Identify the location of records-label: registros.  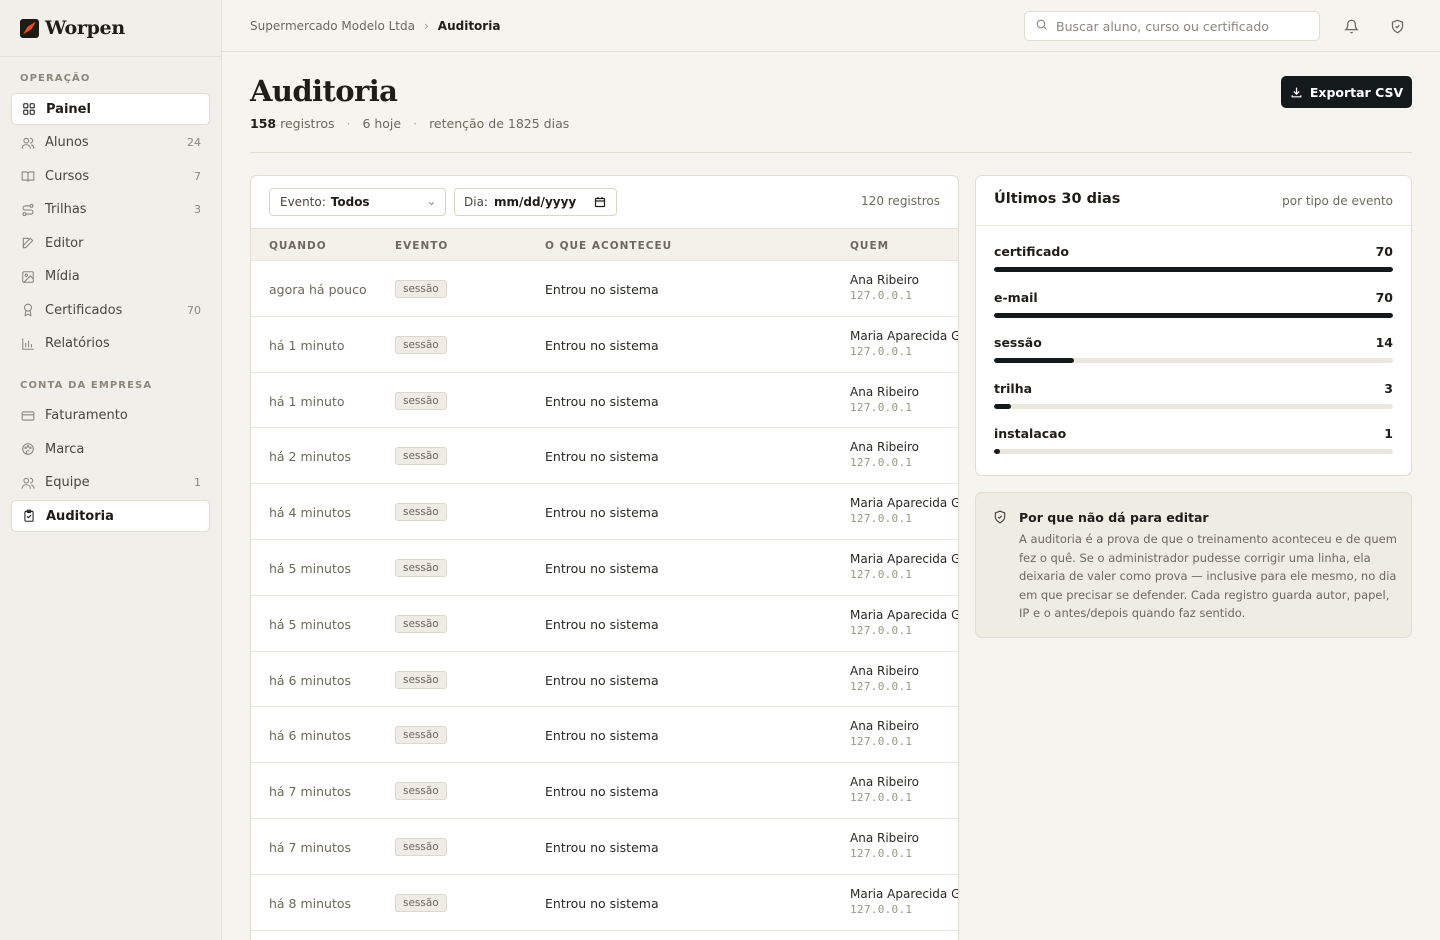
(307, 123).